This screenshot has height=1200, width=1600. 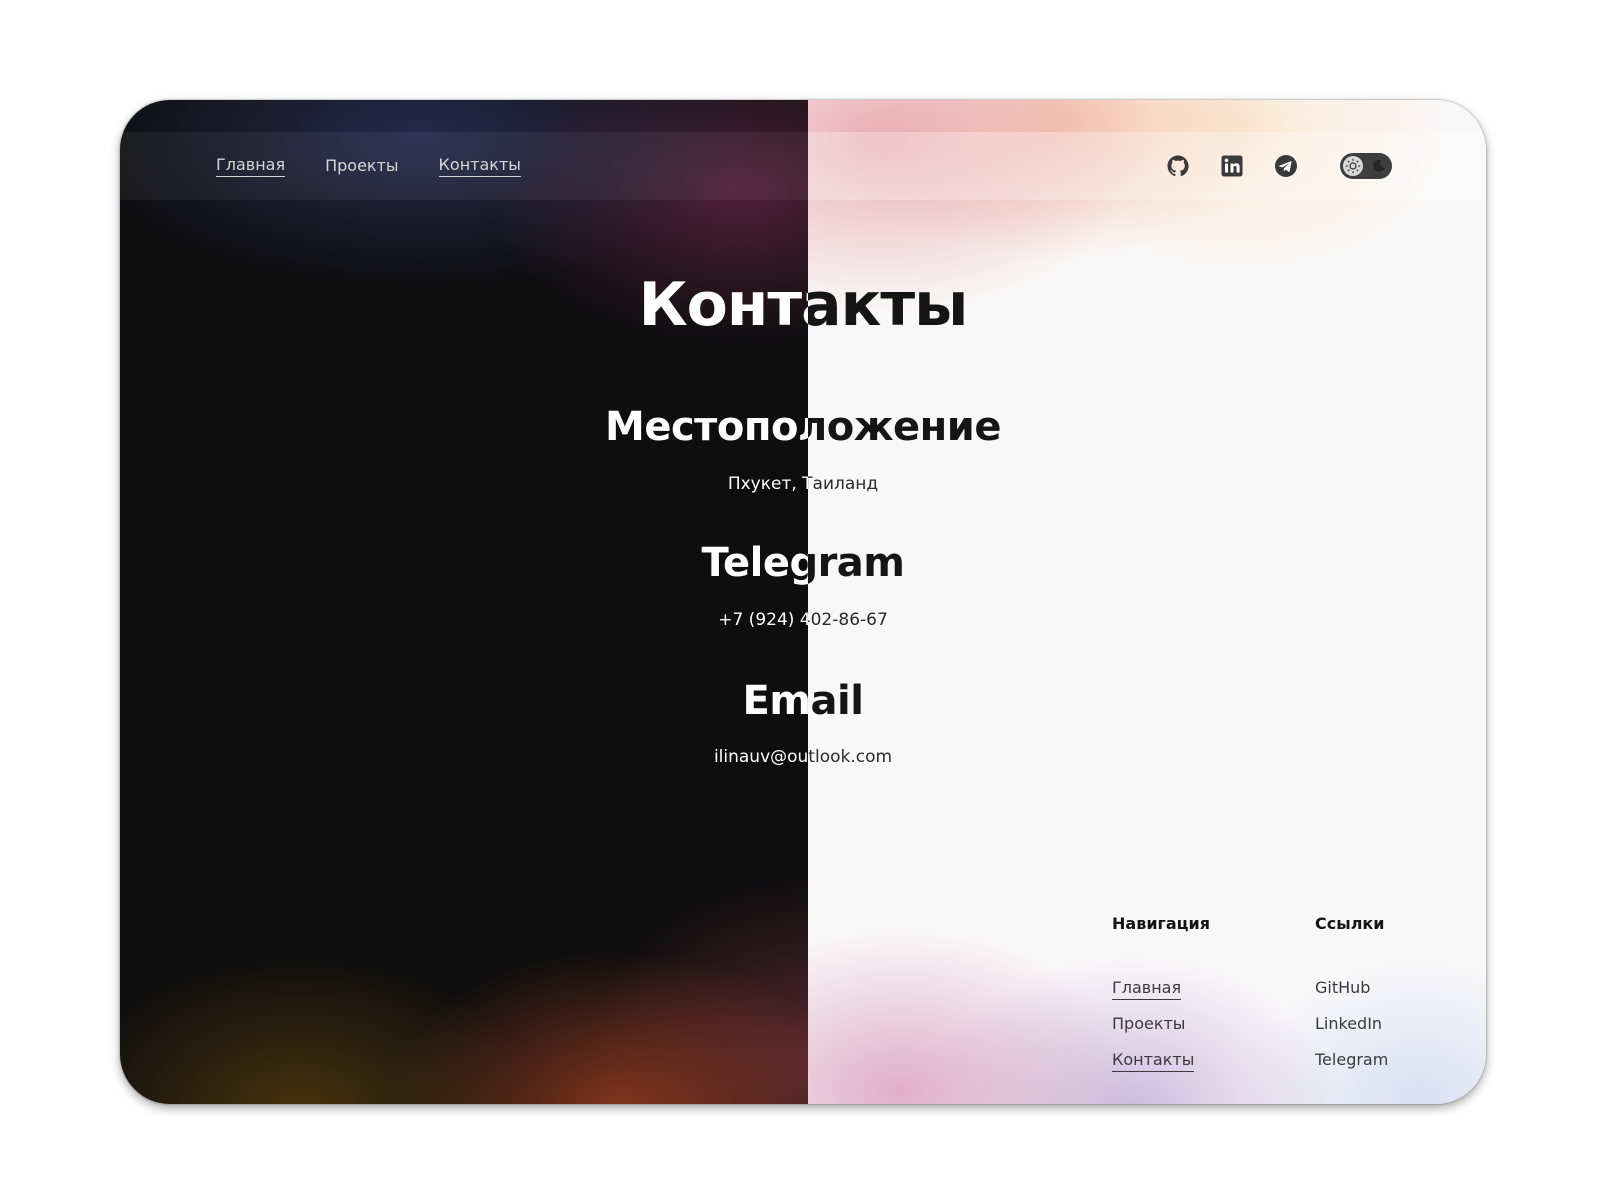 I want to click on list-item: Telegram, so click(x=1351, y=1064).